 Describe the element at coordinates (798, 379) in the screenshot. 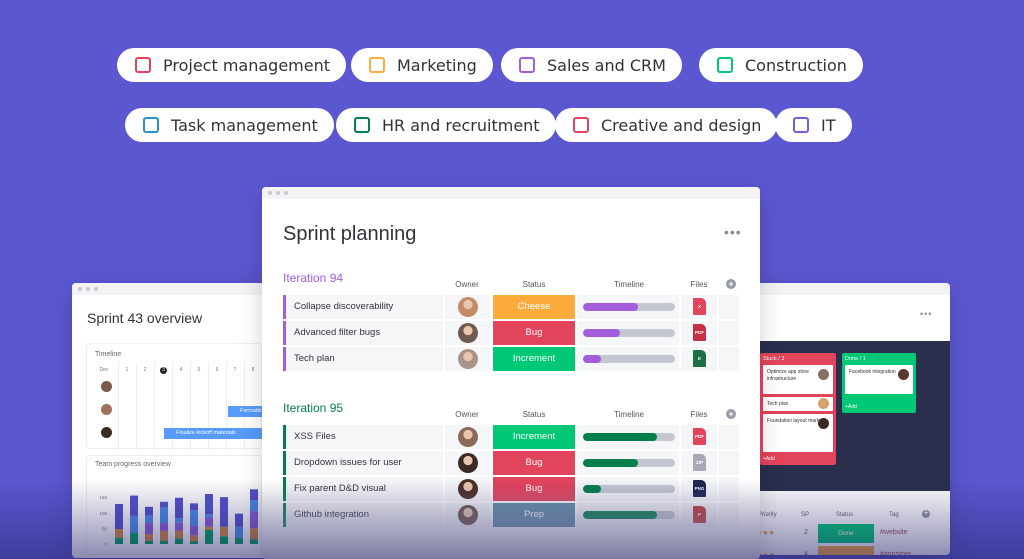

I see `kanban-card: Optimize app store infrastructure` at that location.